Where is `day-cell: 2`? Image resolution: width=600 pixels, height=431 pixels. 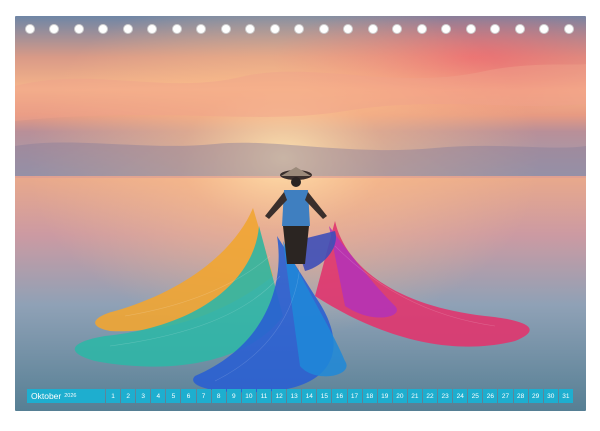 day-cell: 2 is located at coordinates (128, 396).